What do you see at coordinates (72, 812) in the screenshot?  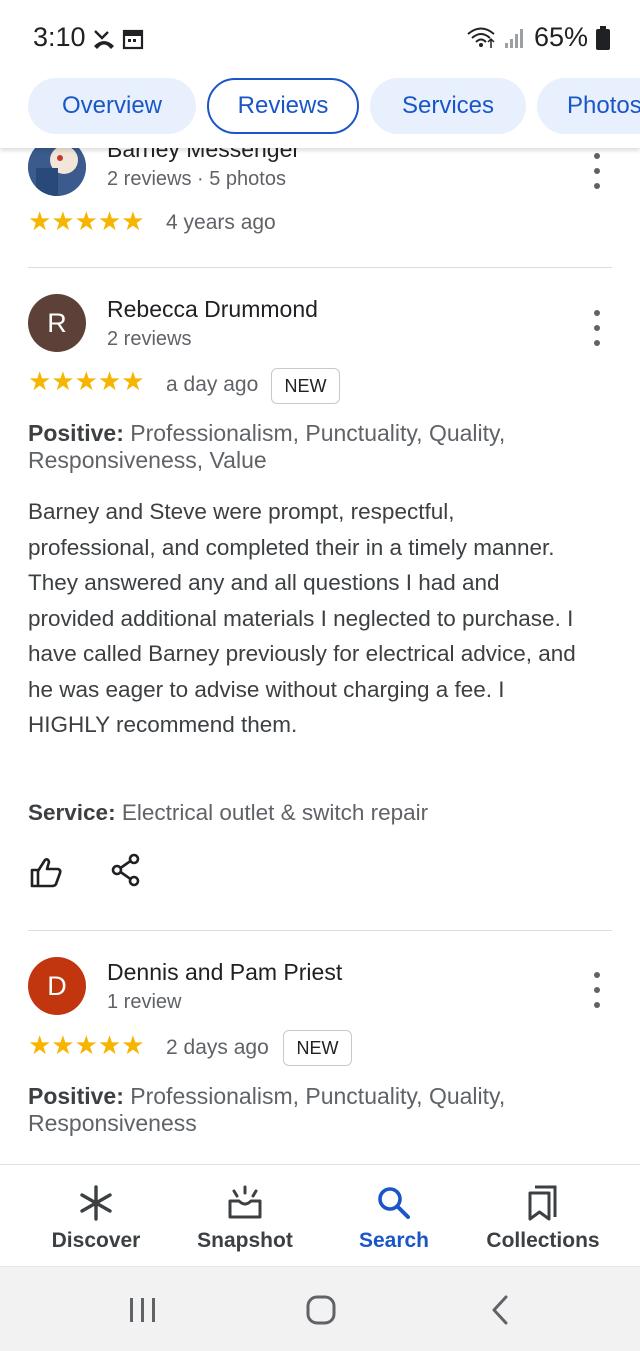 I see `service-label: Service:` at bounding box center [72, 812].